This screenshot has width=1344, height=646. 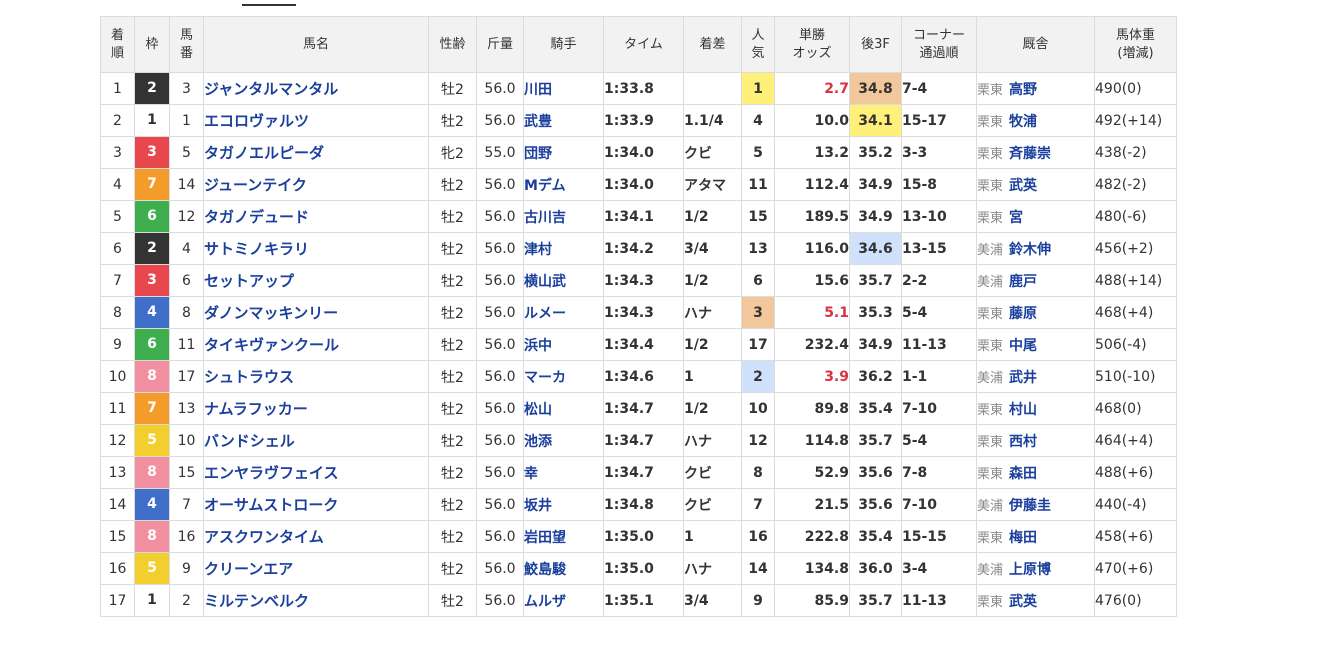 I want to click on jockey-link: 鮫島駿, so click(x=563, y=568).